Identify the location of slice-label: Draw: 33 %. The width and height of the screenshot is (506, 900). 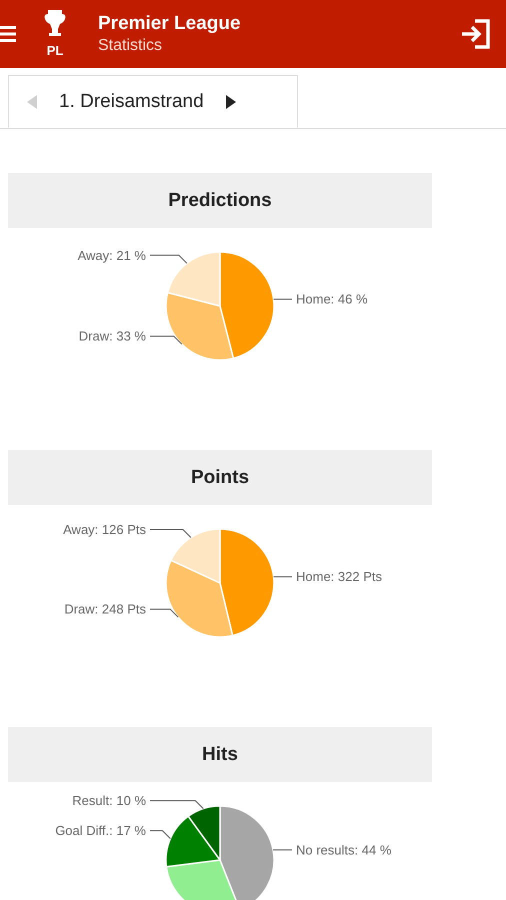
(112, 336).